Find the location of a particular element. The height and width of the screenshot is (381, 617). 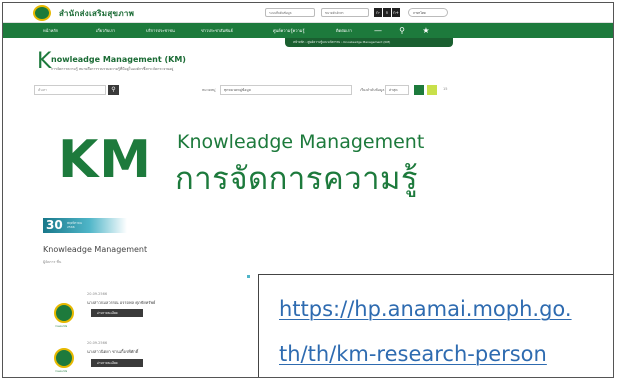

breadcrumb-item-current: Knowleadge Management (KM) is located at coordinates (367, 42).